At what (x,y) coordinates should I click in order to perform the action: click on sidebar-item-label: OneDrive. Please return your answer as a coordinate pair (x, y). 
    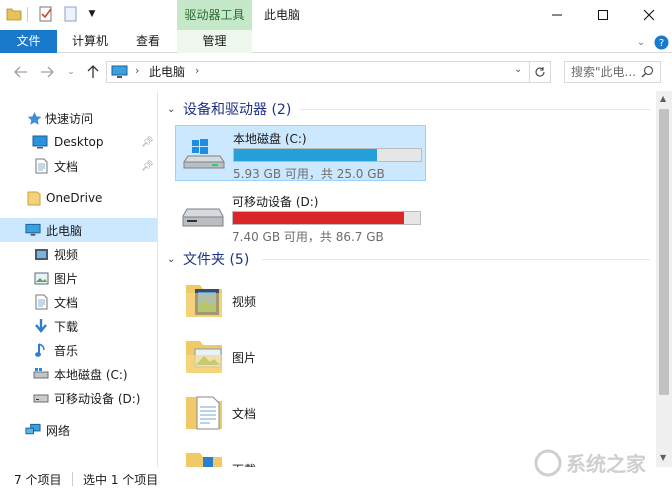
    Looking at the image, I should click on (74, 198).